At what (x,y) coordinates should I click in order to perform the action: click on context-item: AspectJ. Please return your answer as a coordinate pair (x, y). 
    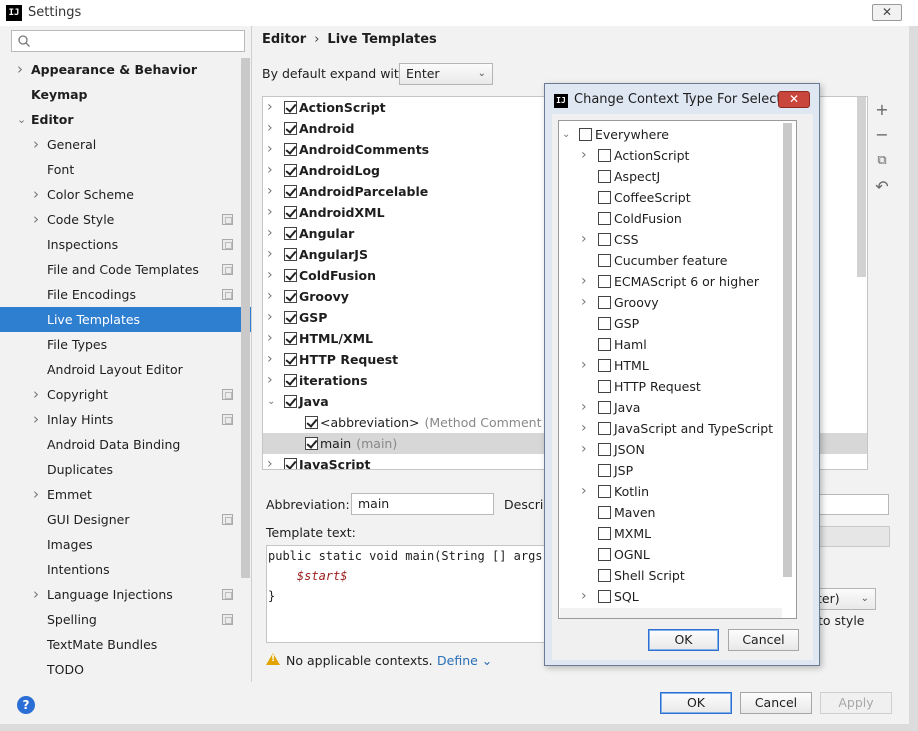
    Looking at the image, I should click on (676, 176).